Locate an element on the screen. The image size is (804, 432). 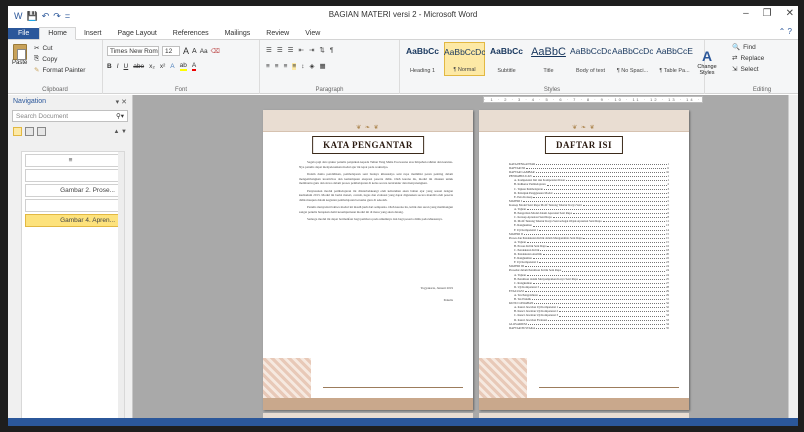
numbering-icon: ☰ is located at coordinates (280, 50).